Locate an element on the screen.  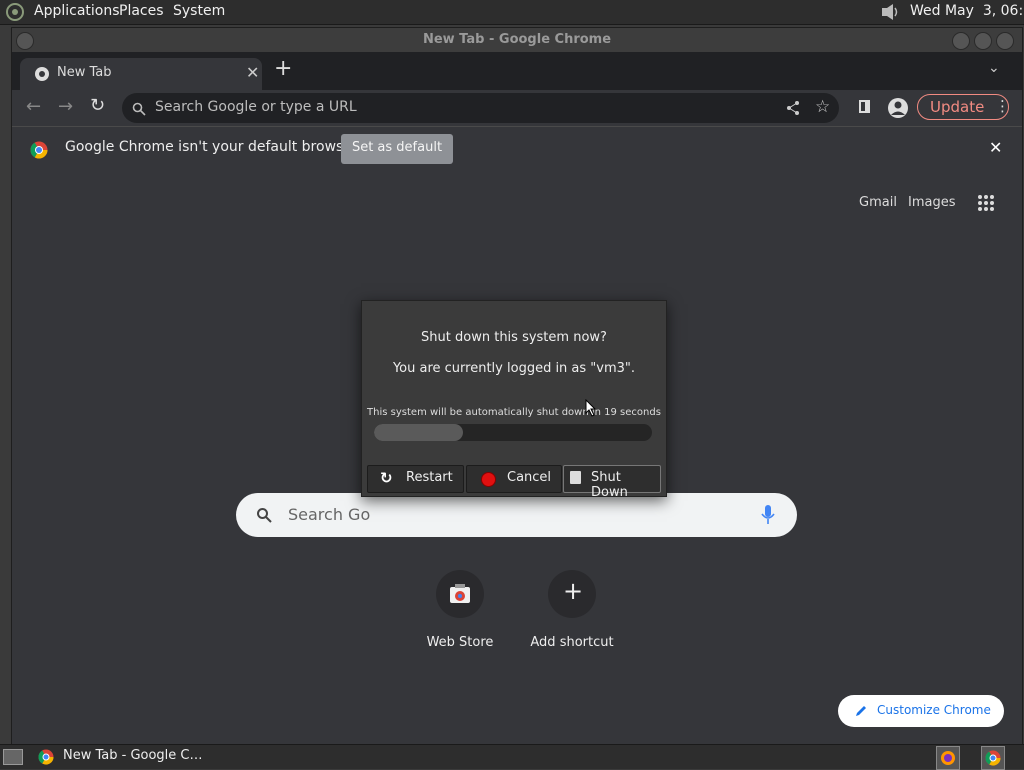
menu-places: Places is located at coordinates (141, 11).